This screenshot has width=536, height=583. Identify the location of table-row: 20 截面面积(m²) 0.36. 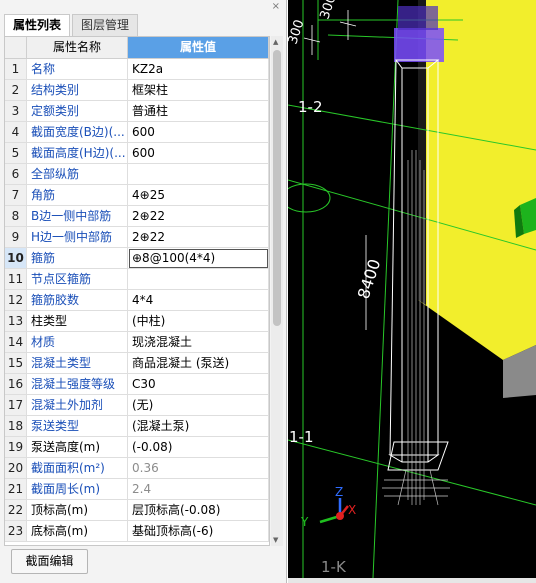
(137, 468).